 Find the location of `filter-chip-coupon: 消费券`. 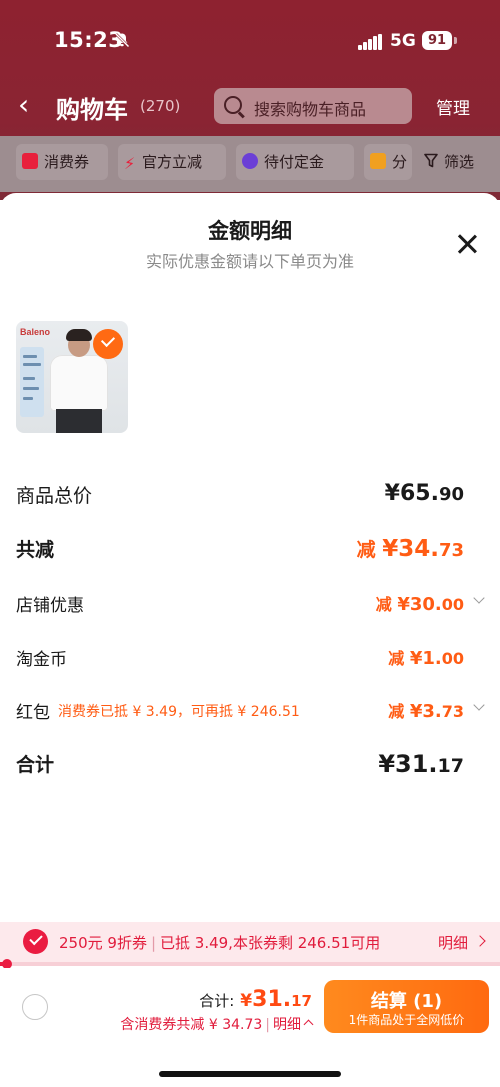

filter-chip-coupon: 消费券 is located at coordinates (62, 162).